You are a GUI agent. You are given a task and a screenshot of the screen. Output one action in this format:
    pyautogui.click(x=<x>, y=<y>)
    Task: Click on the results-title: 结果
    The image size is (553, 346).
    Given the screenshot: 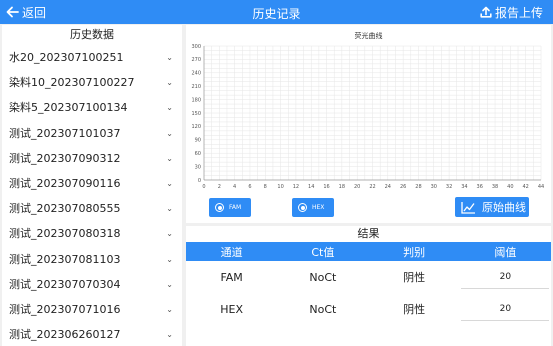 What is the action you would take?
    pyautogui.click(x=368, y=233)
    